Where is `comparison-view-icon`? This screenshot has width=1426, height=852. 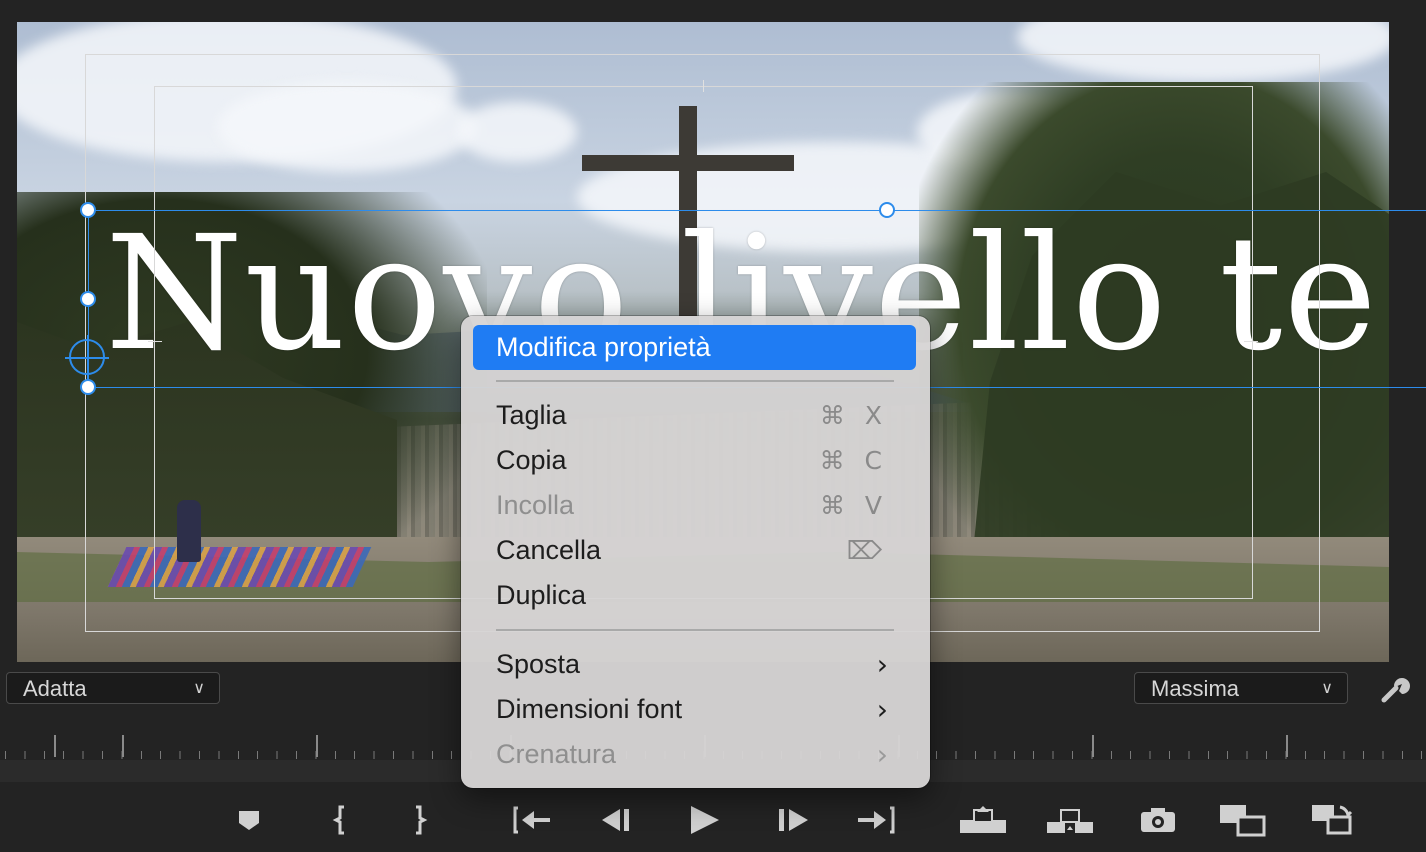 comparison-view-icon is located at coordinates (1243, 820).